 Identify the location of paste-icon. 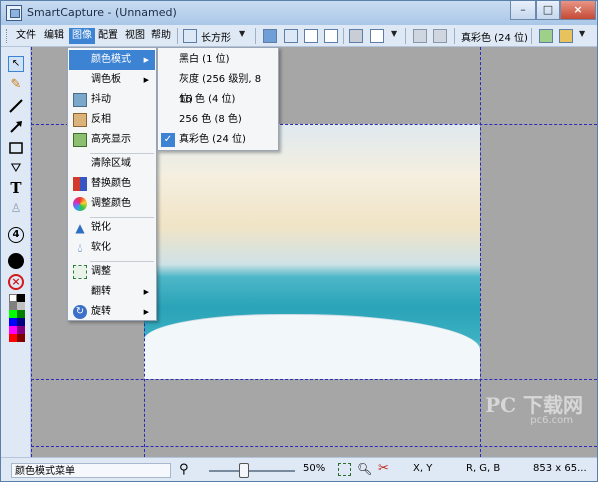
(331, 36).